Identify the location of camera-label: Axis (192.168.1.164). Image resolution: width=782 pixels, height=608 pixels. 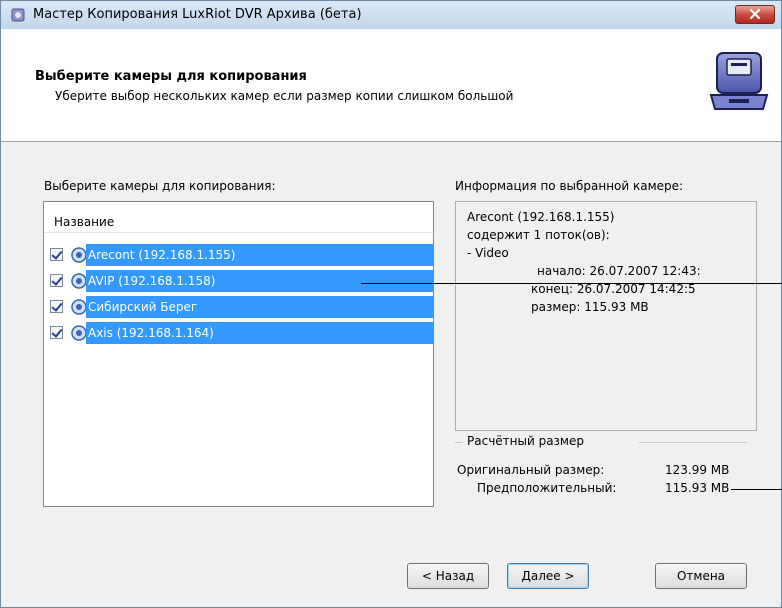
(259, 333).